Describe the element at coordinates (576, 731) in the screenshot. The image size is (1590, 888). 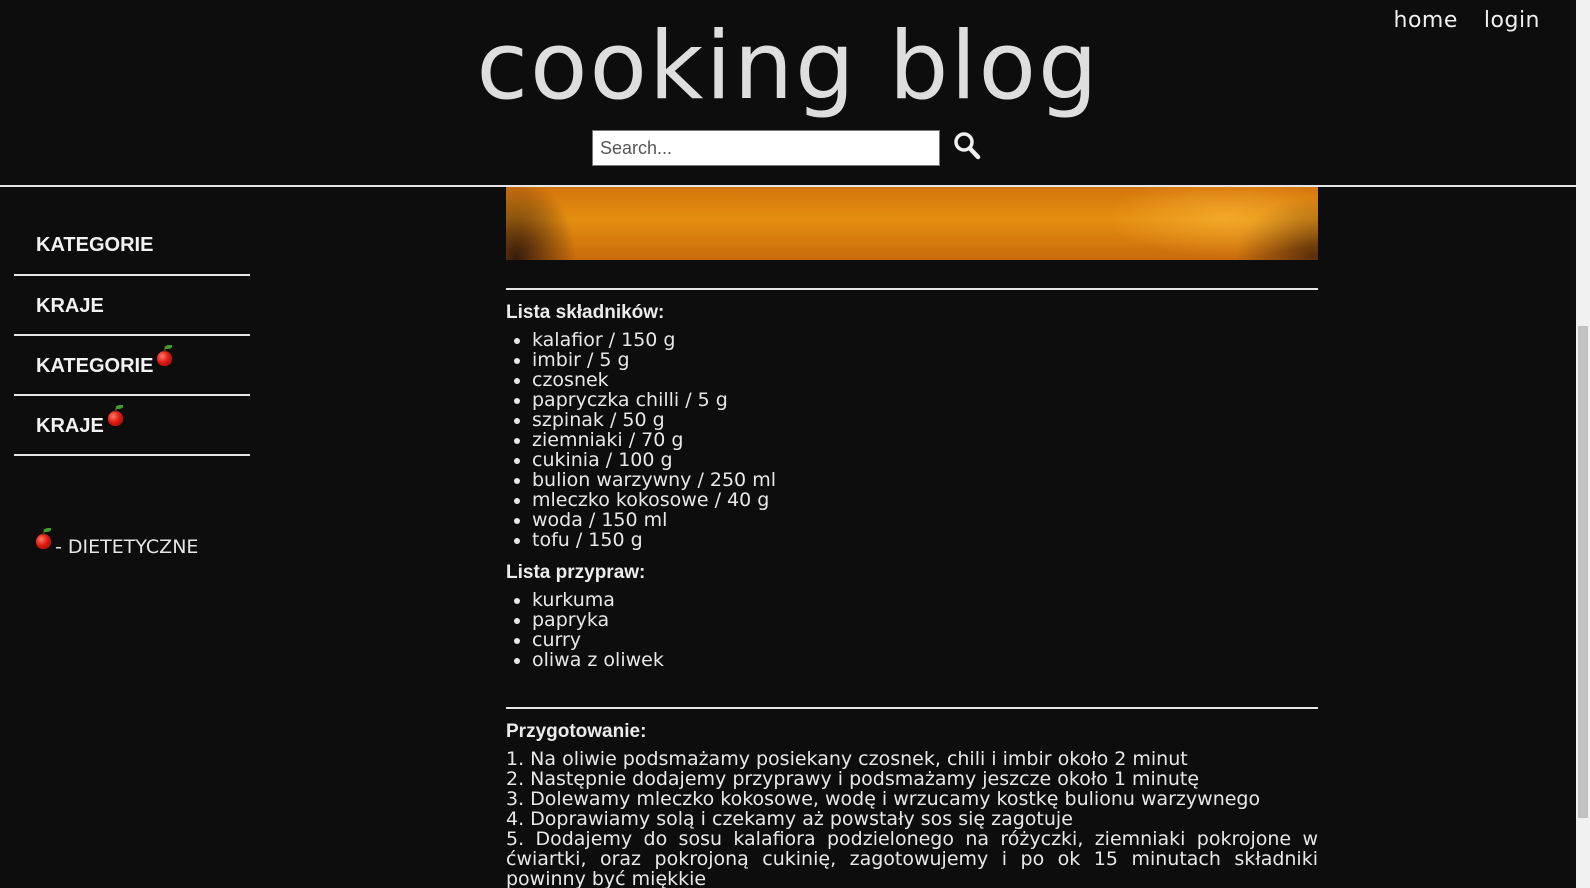
I see `preparation-title: Przygotowanie:` at that location.